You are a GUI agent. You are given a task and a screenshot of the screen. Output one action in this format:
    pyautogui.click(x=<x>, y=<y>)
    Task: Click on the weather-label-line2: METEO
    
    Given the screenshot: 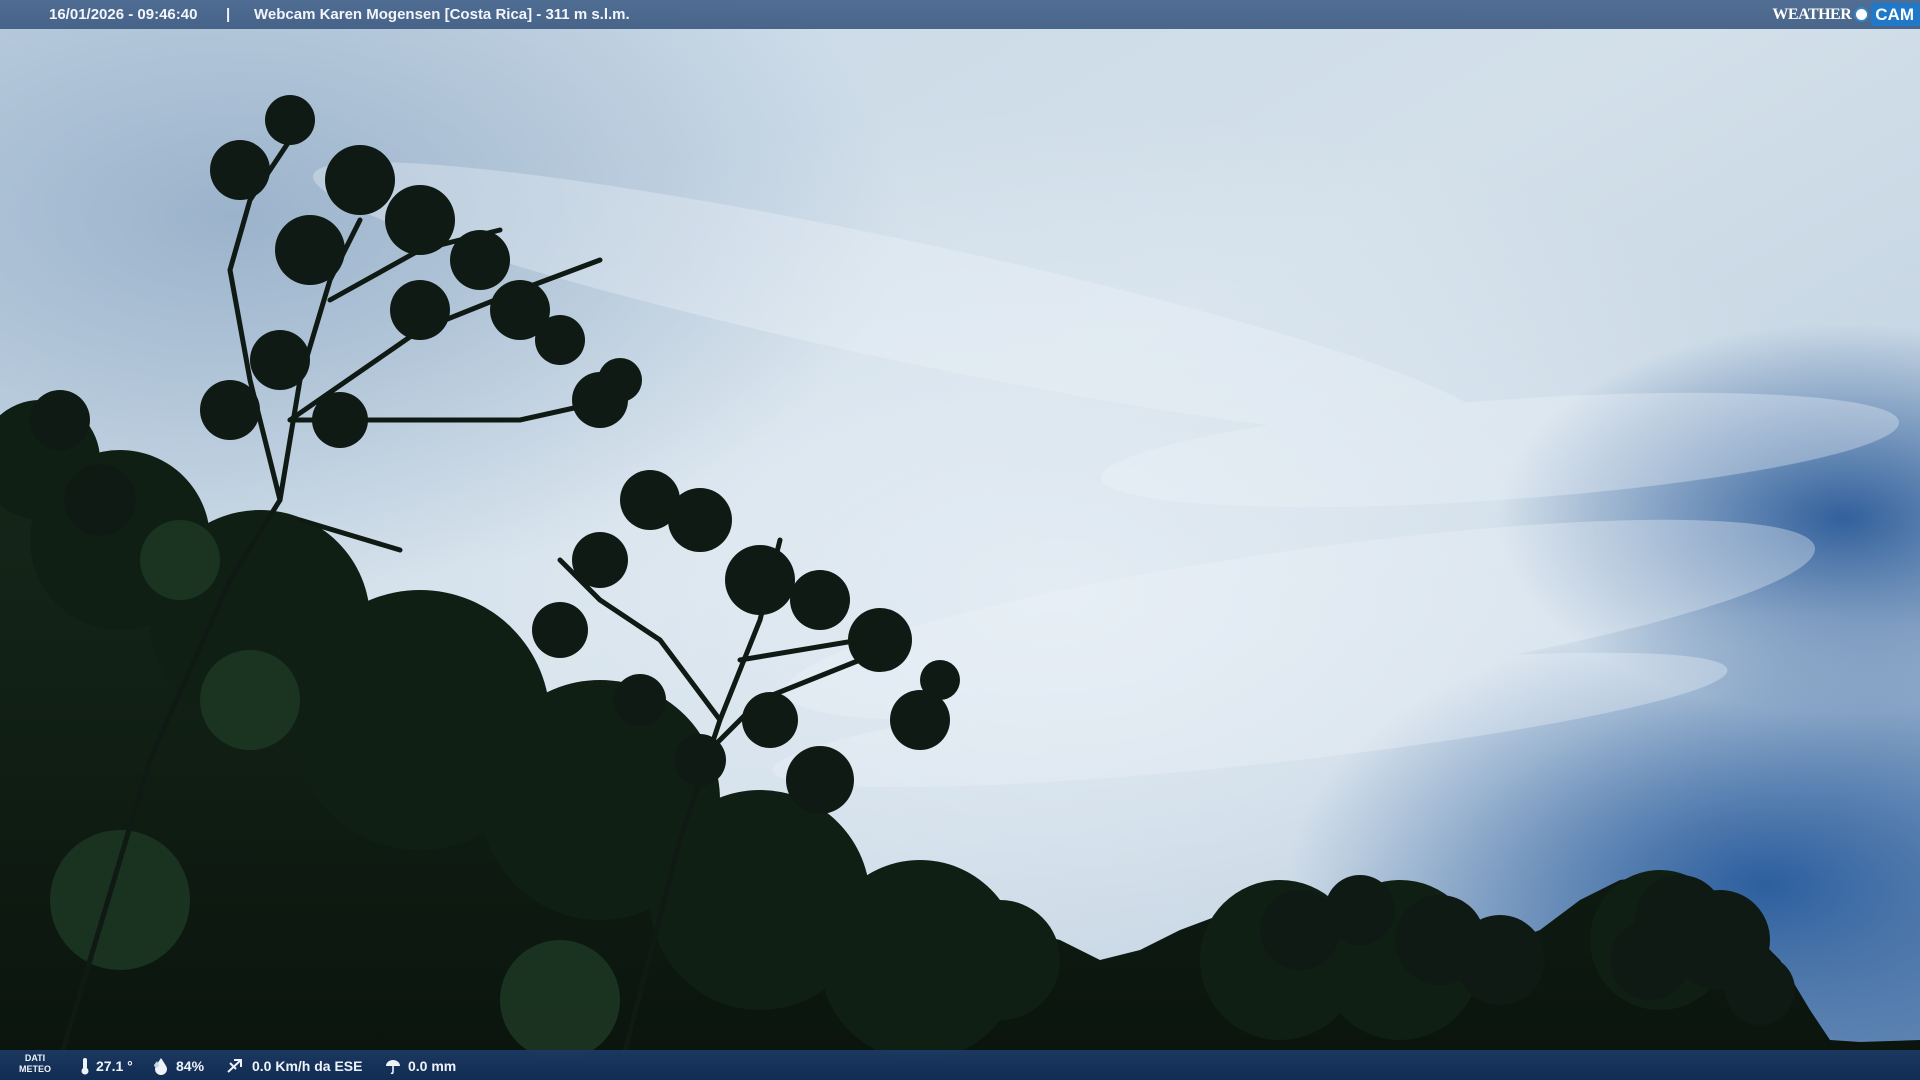 What is the action you would take?
    pyautogui.click(x=34, y=1069)
    